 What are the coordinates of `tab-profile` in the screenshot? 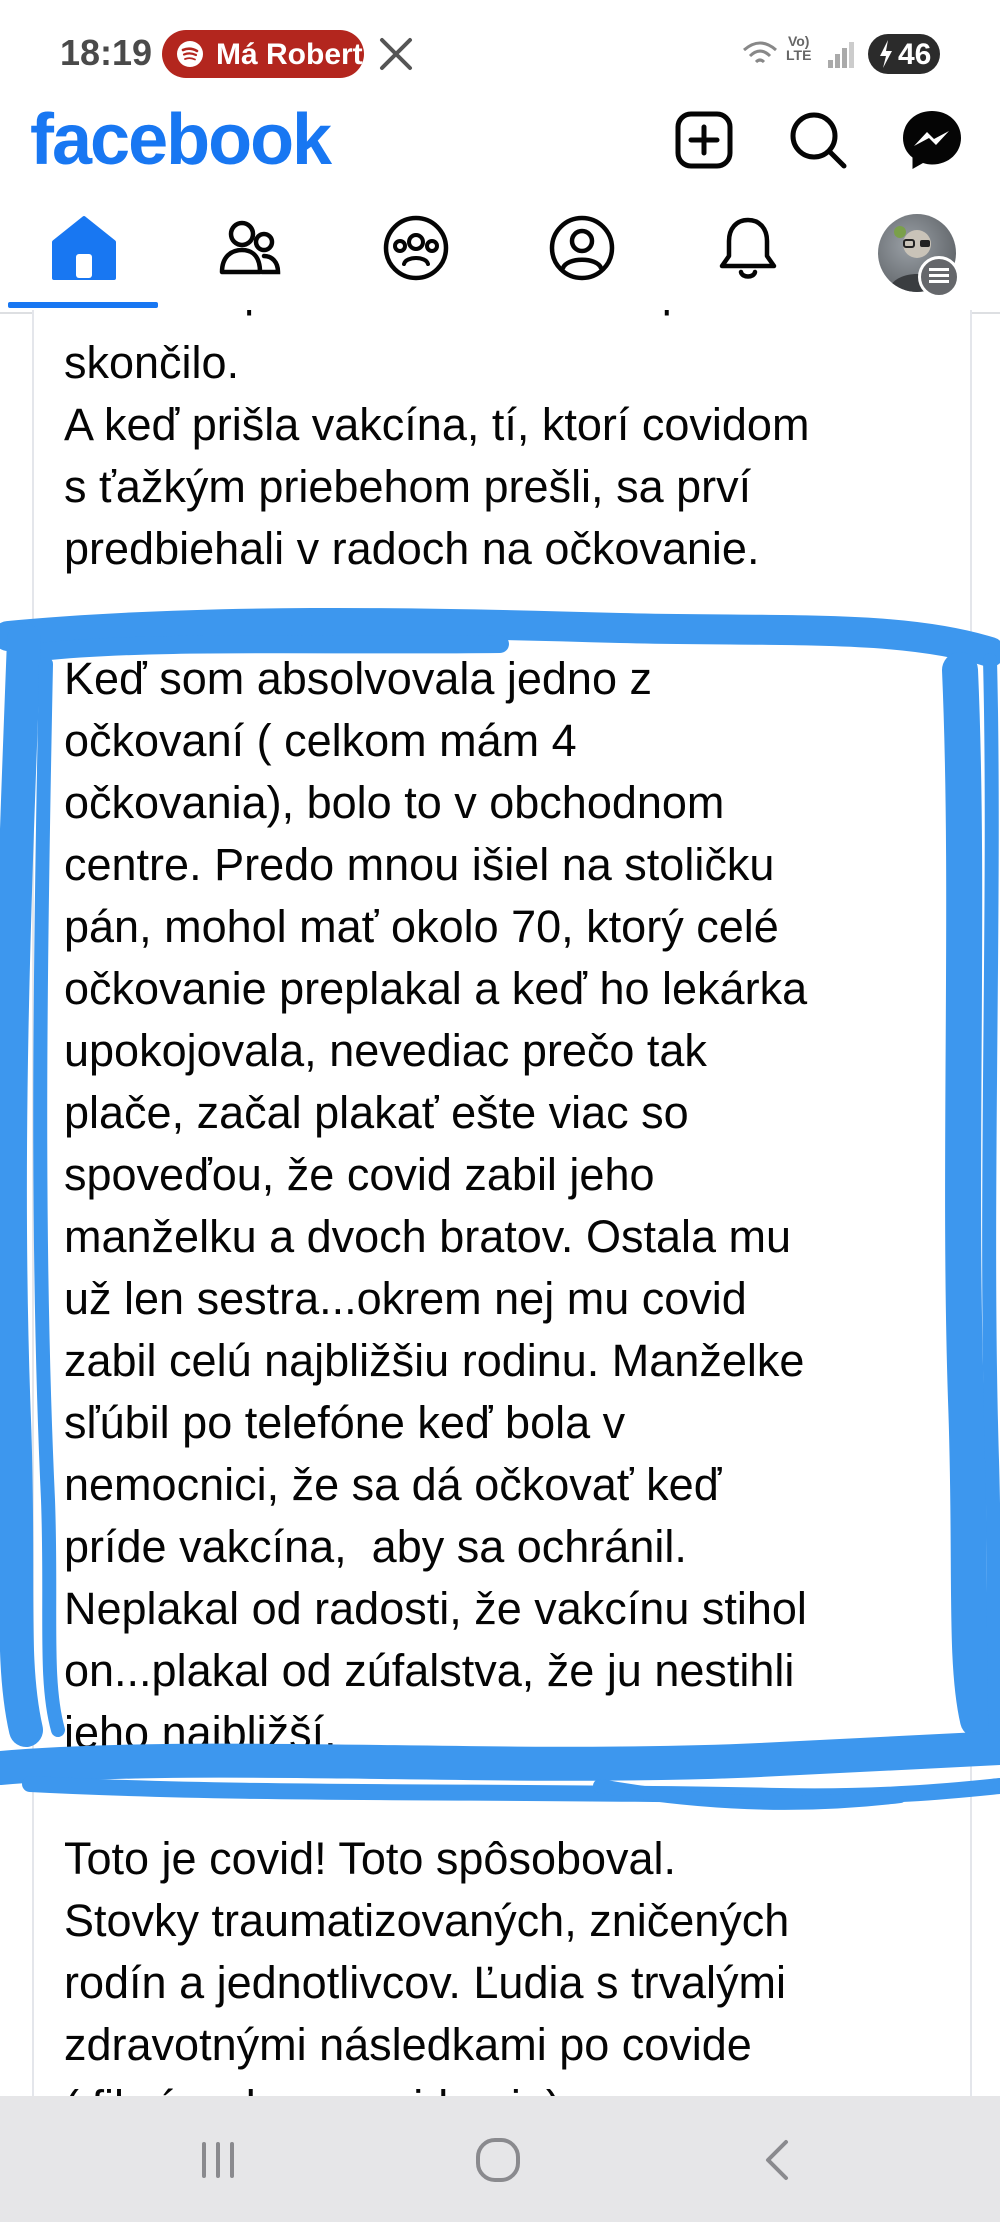 It's located at (582, 248).